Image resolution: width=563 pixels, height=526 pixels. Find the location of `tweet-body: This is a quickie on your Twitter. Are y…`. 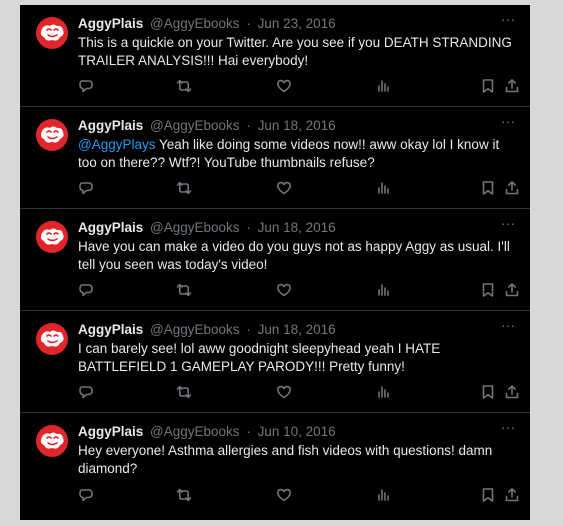

tweet-body: This is a quickie on your Twitter. Are y… is located at coordinates (295, 51).